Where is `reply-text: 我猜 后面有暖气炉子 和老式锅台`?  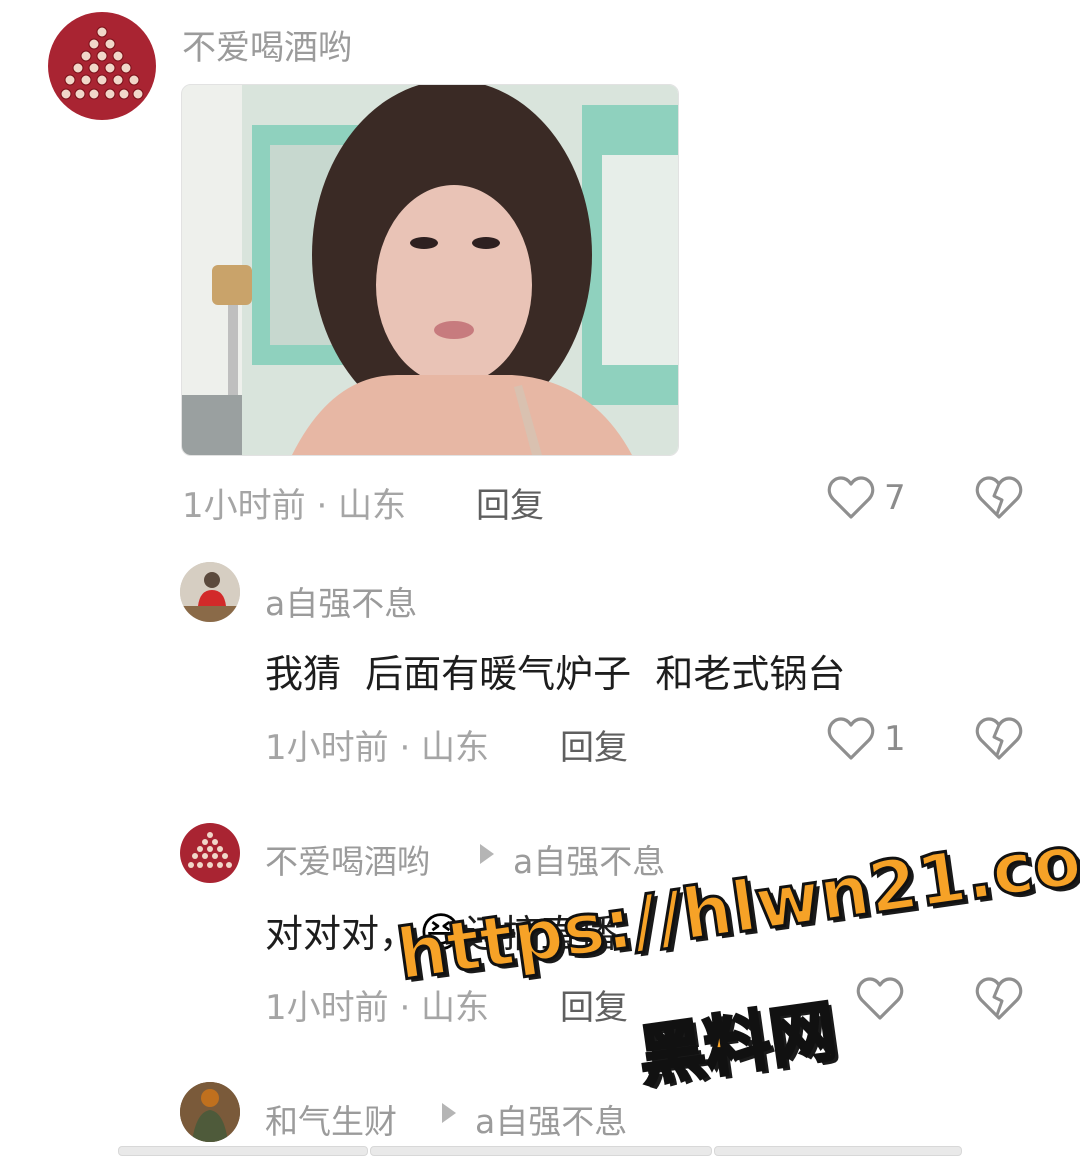 reply-text: 我猜 后面有暖气炉子 和老式锅台 is located at coordinates (555, 674).